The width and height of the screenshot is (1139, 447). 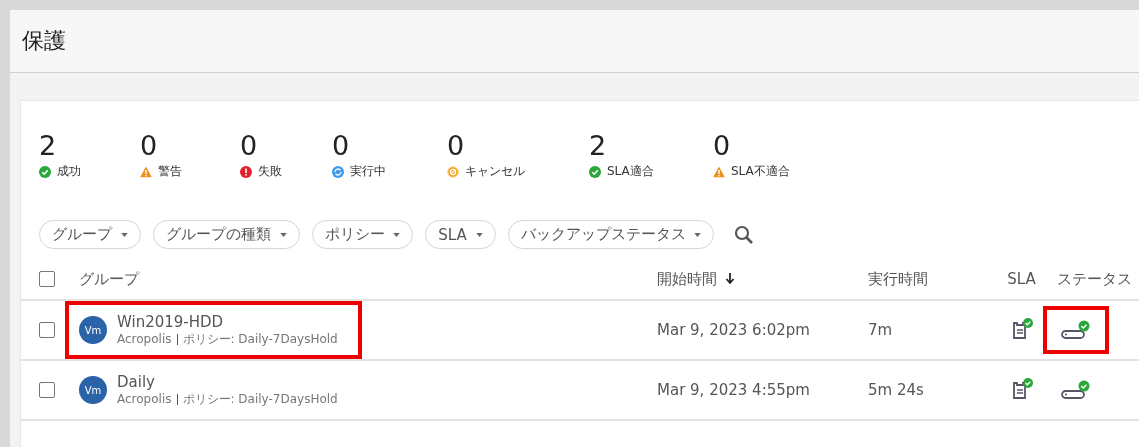 I want to click on cancel-icon, so click(x=453, y=171).